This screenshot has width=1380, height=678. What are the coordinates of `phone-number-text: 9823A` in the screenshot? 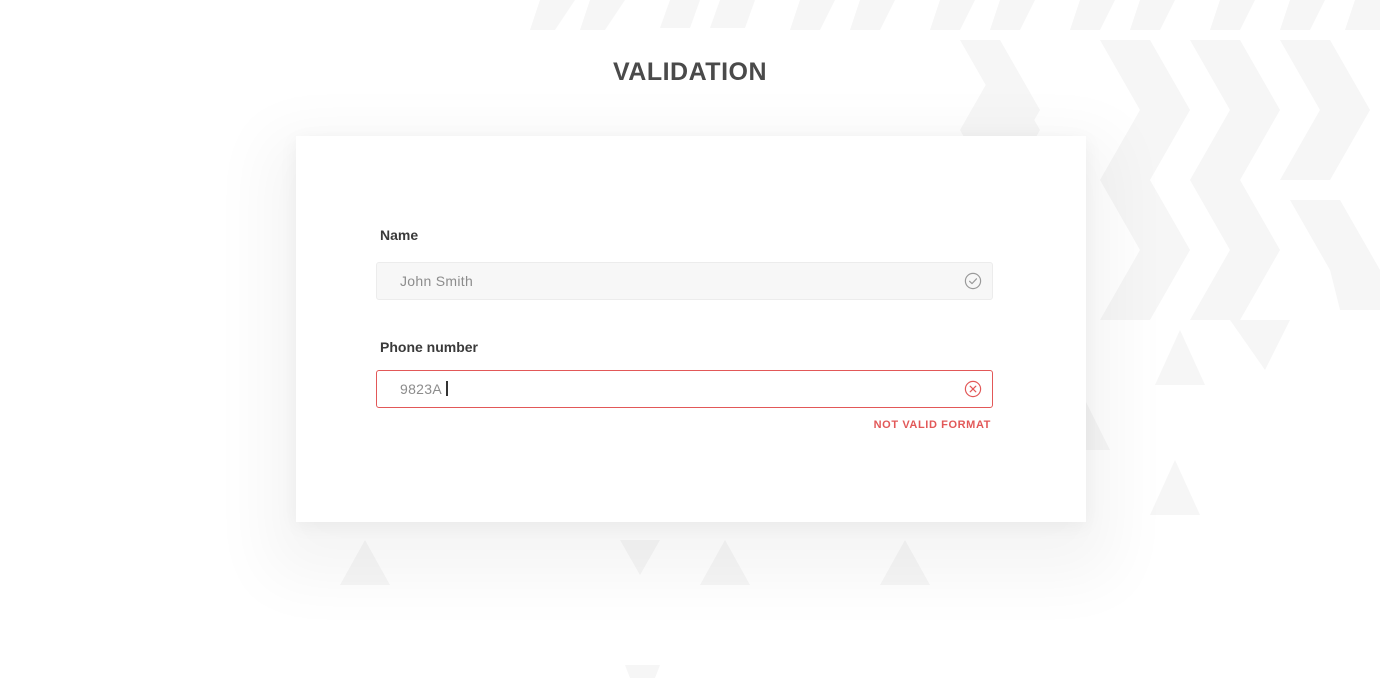 It's located at (421, 389).